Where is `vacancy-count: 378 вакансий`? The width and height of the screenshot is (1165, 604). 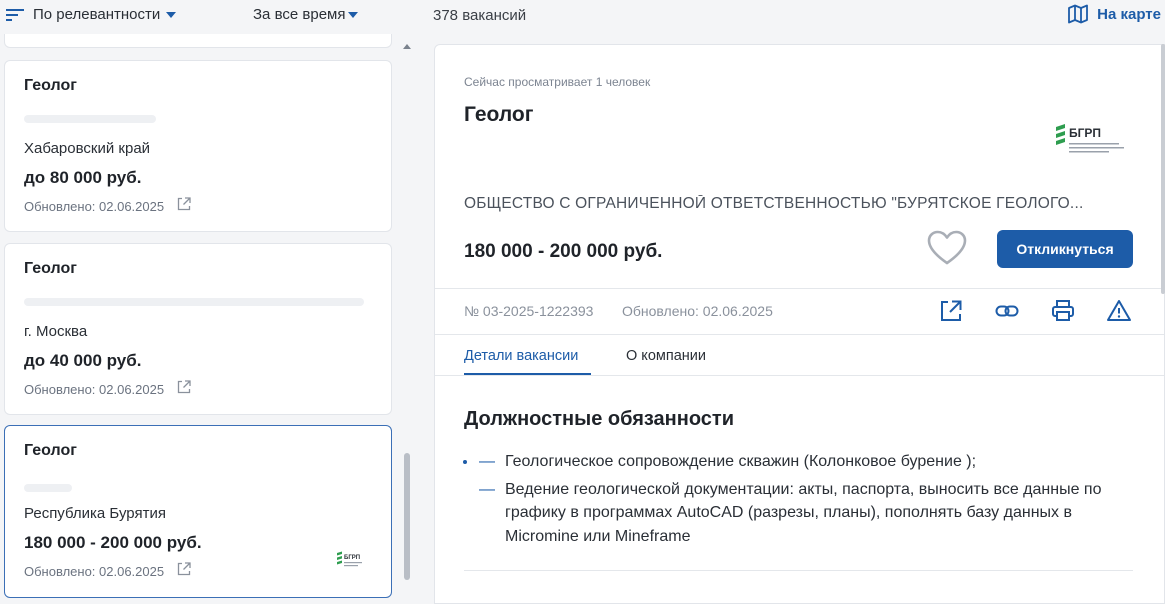 vacancy-count: 378 вакансий is located at coordinates (480, 15).